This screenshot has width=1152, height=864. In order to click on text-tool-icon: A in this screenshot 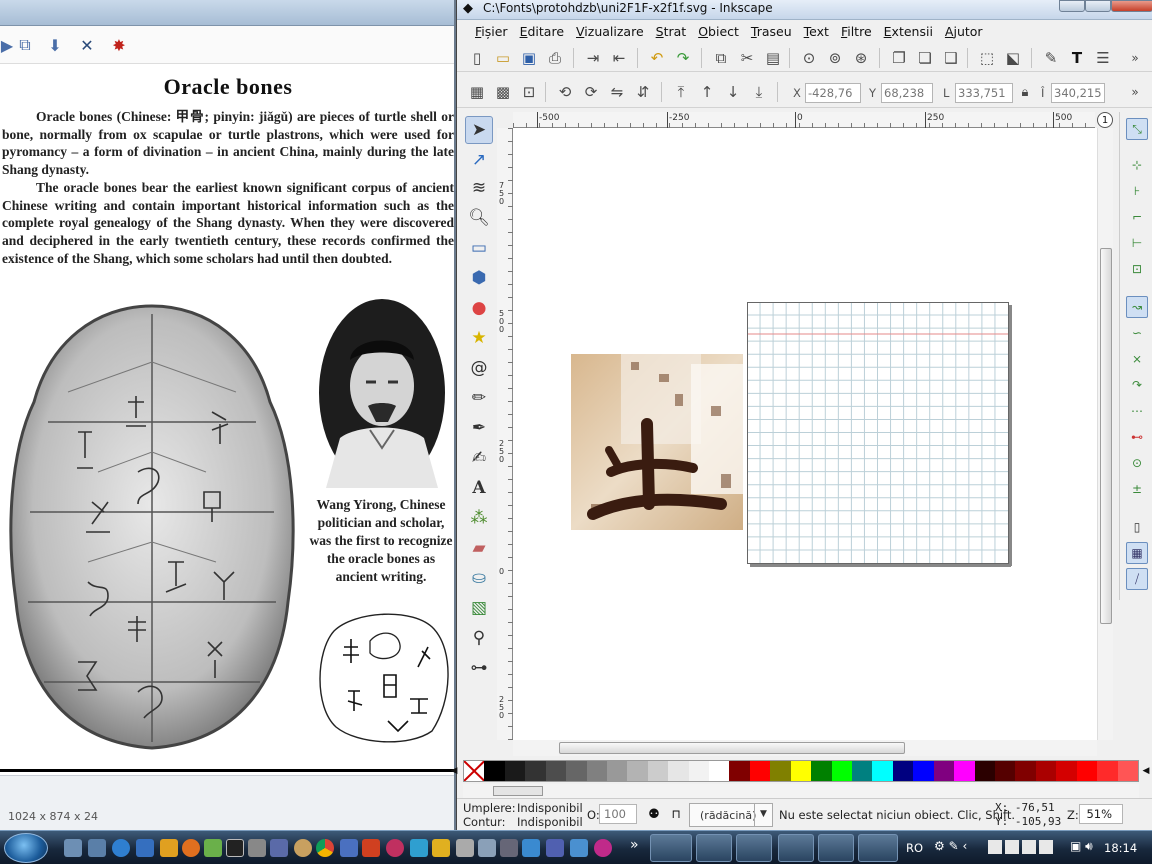, I will do `click(479, 488)`.